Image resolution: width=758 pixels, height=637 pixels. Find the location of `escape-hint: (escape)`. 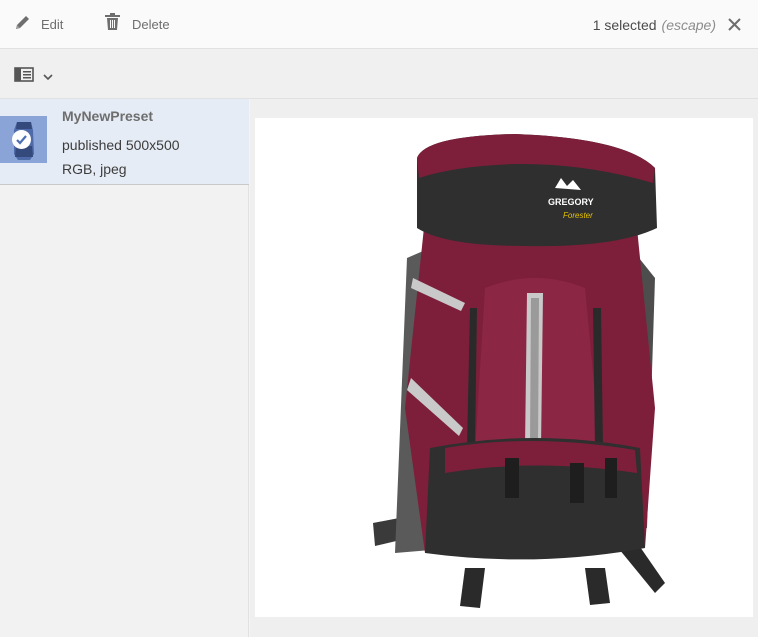

escape-hint: (escape) is located at coordinates (688, 24).